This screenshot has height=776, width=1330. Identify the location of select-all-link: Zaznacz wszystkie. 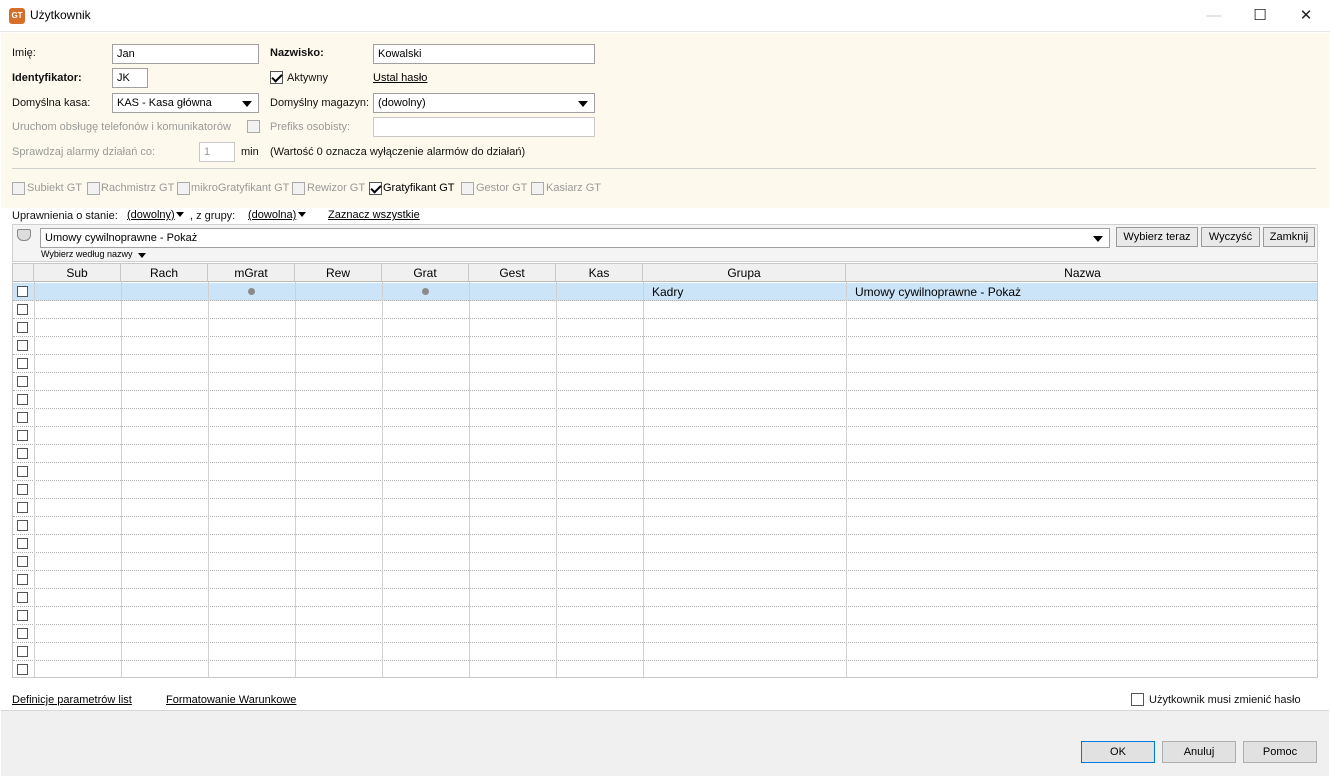
(374, 215).